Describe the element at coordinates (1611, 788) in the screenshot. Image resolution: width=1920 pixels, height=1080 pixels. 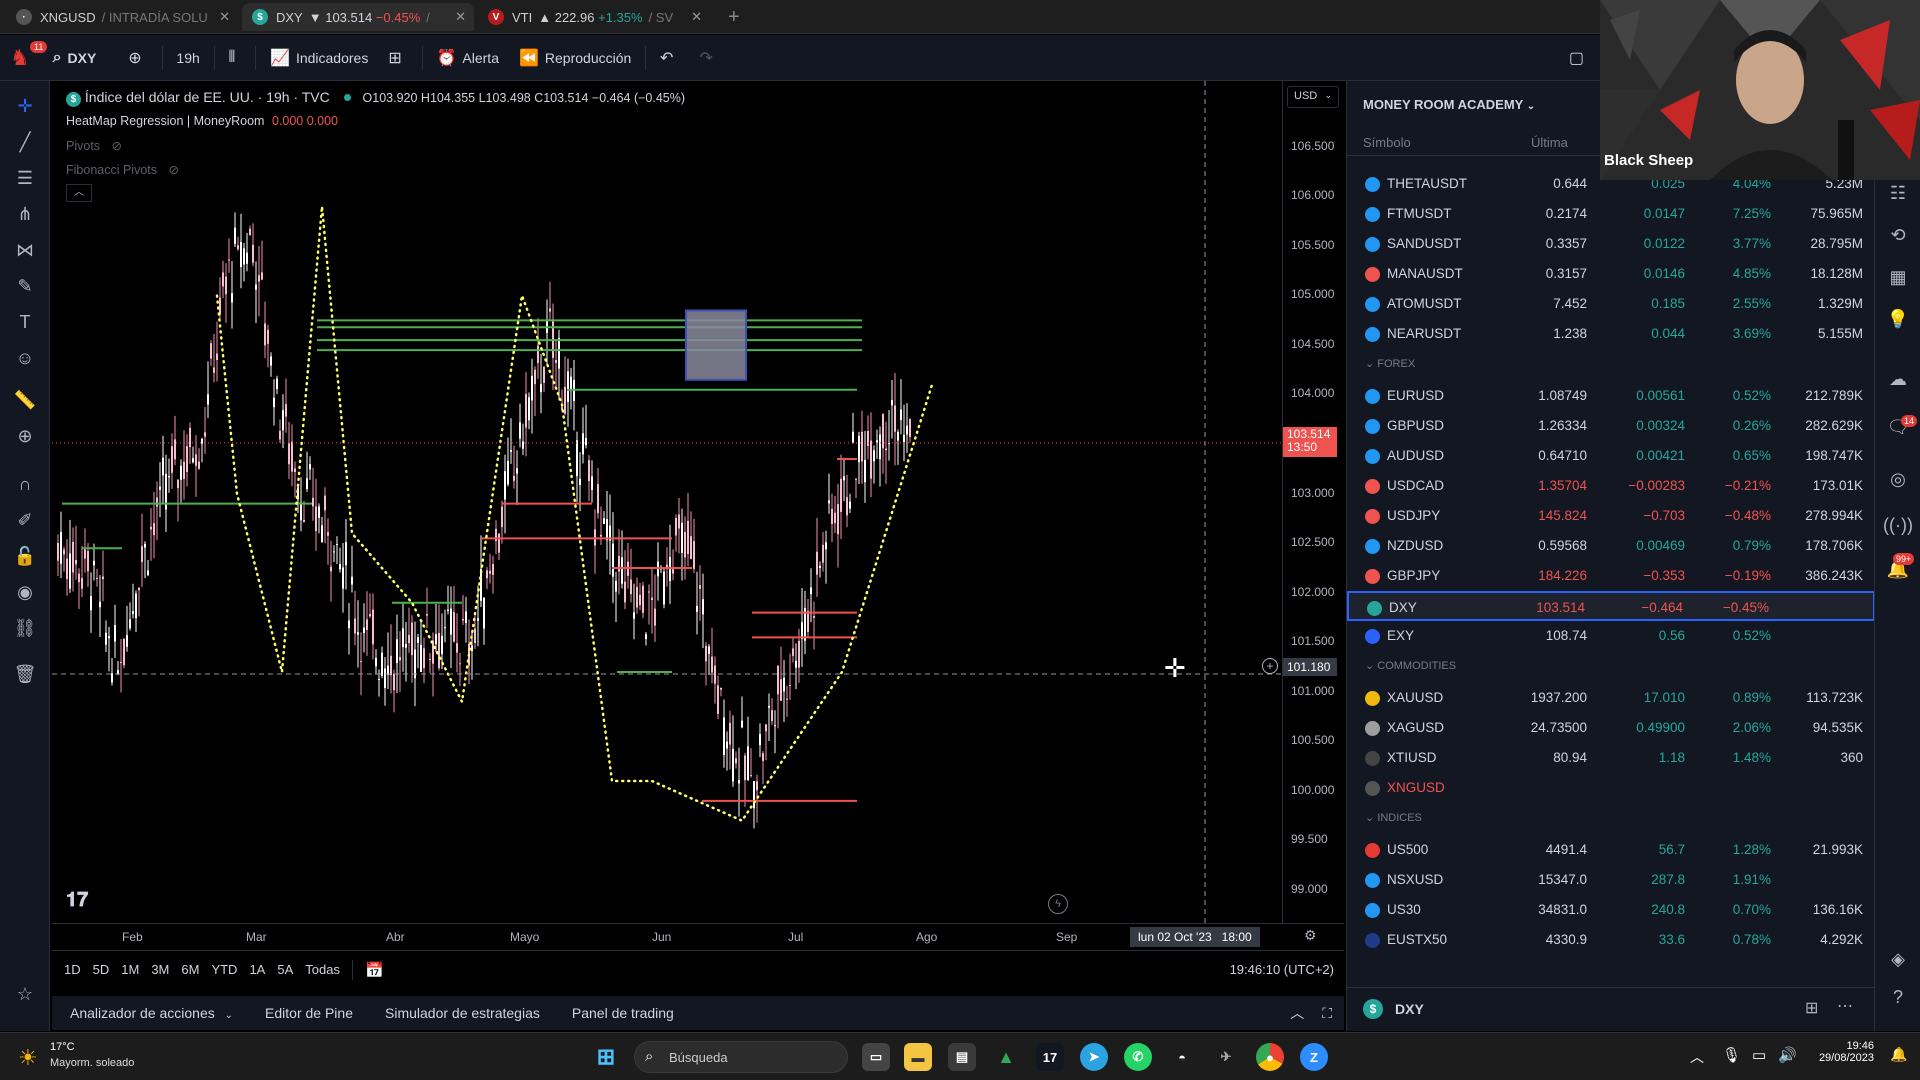
I see `watchlist-row: XNGUSD` at that location.